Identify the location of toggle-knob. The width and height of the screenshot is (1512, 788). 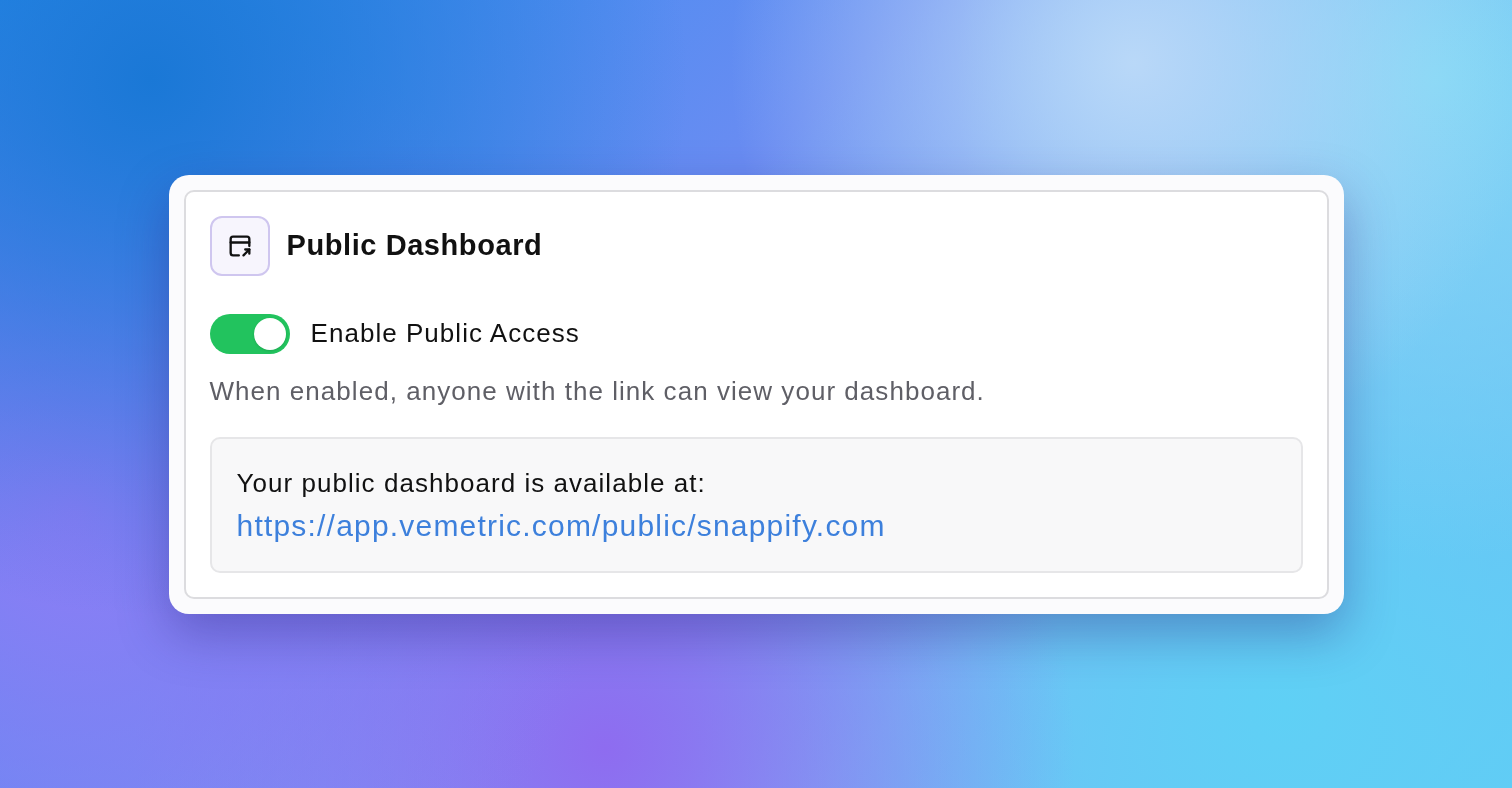
(269, 333).